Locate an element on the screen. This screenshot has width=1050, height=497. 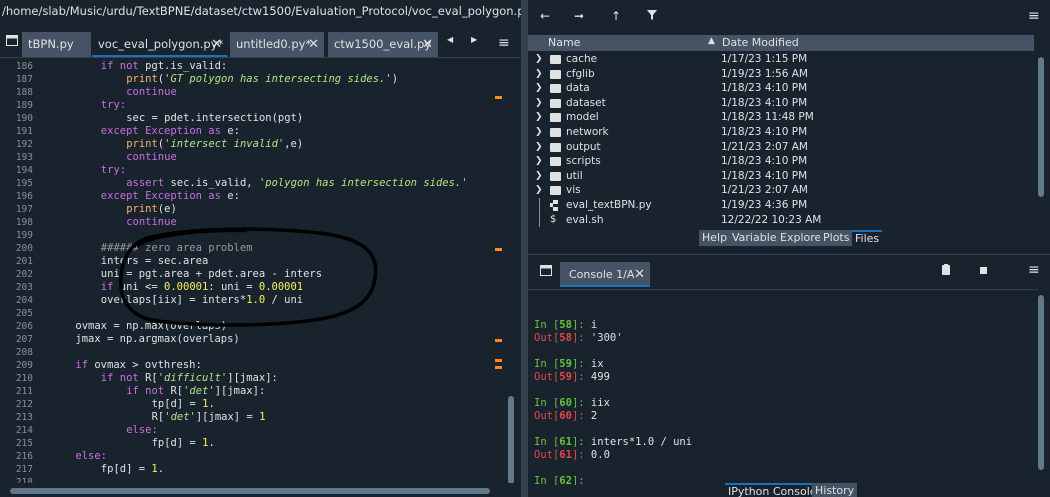
file-row: ❯ data 1/18/23 4:10 PM is located at coordinates (781, 88).